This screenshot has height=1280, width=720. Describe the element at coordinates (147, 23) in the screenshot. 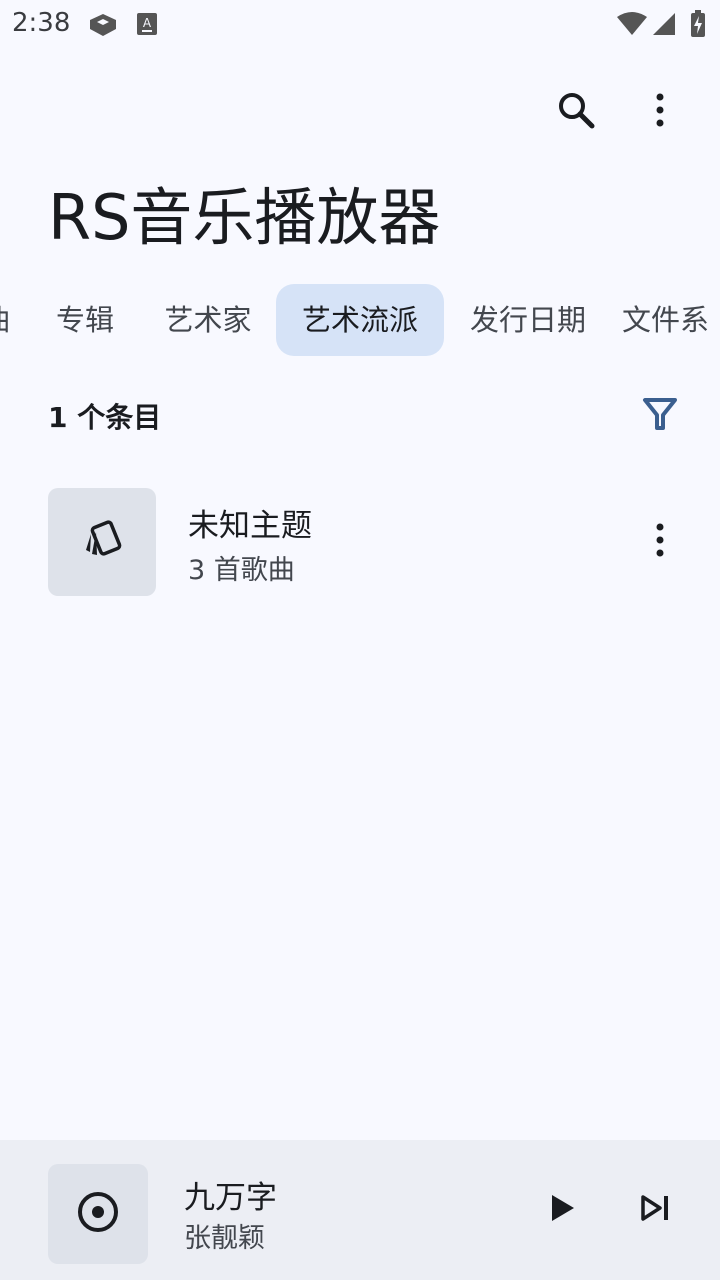

I see `svg-text: A` at that location.